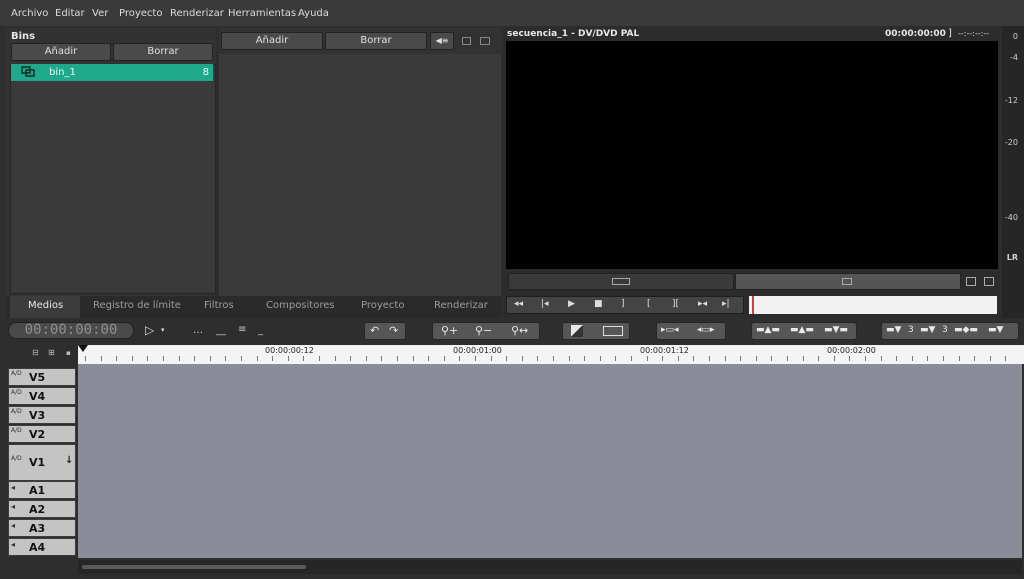  I want to click on timeline-scrollbar-thumb, so click(194, 567).